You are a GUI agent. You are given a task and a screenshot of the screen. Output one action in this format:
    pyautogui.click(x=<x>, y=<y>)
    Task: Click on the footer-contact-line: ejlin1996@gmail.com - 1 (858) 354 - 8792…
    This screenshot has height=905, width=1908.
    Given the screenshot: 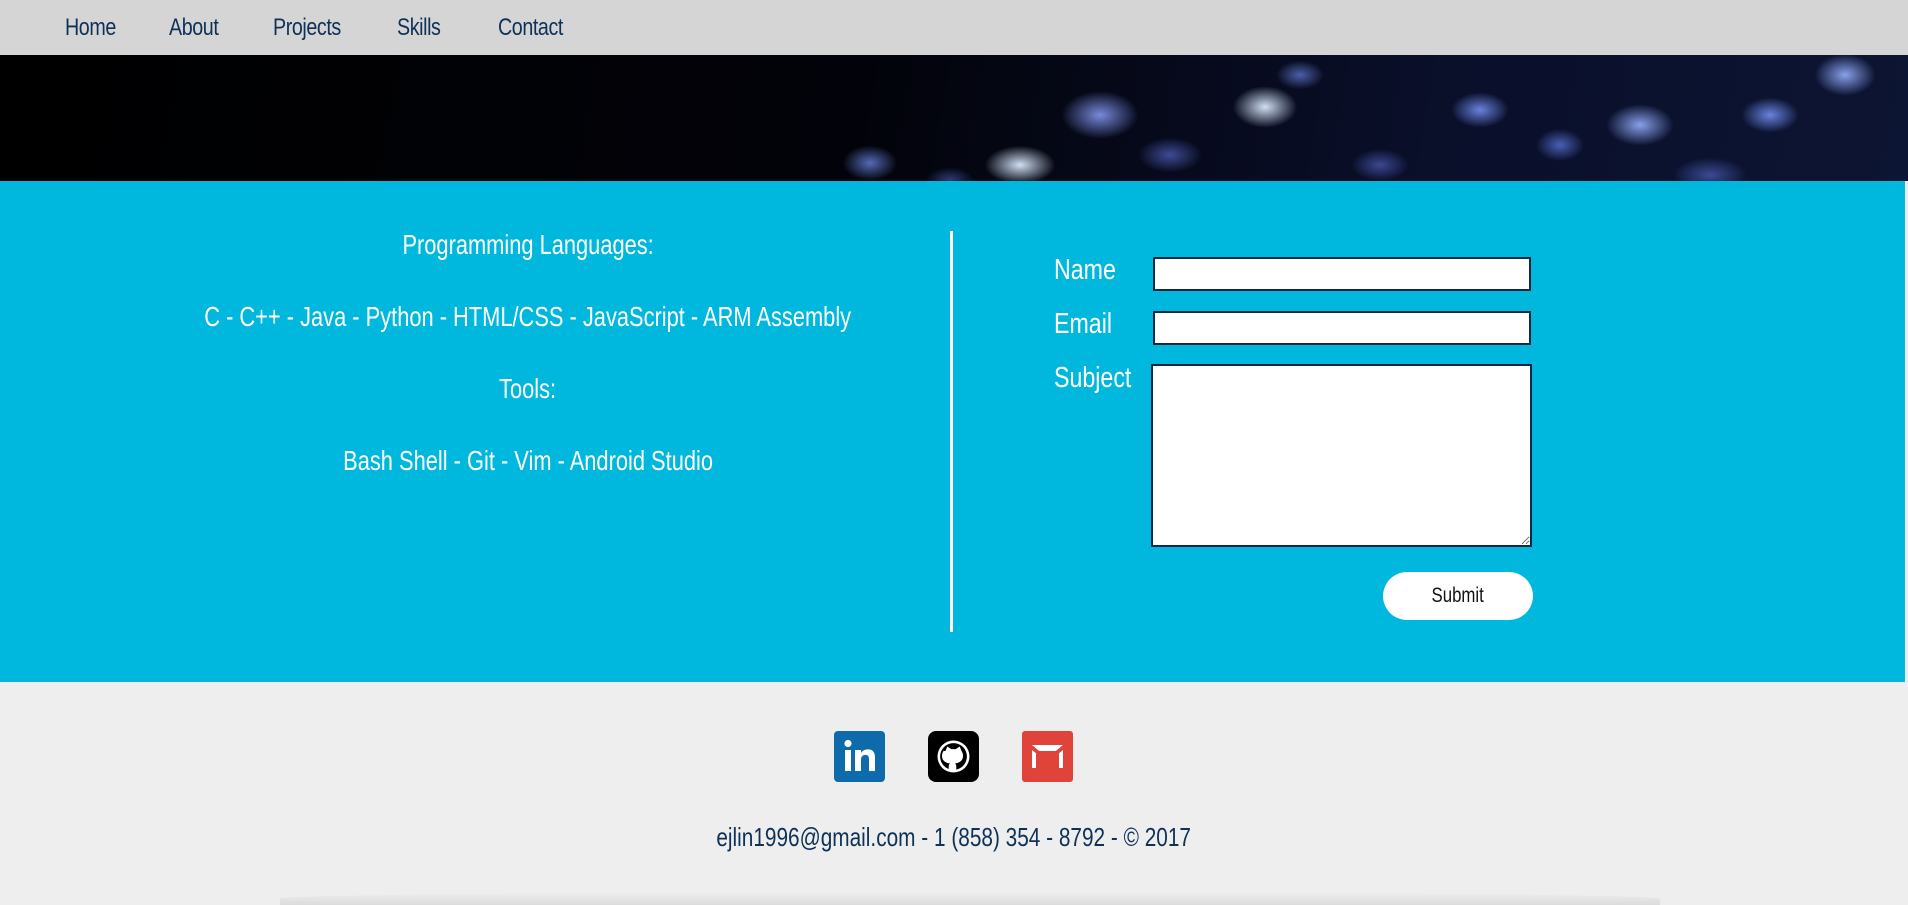 What is the action you would take?
    pyautogui.click(x=954, y=837)
    